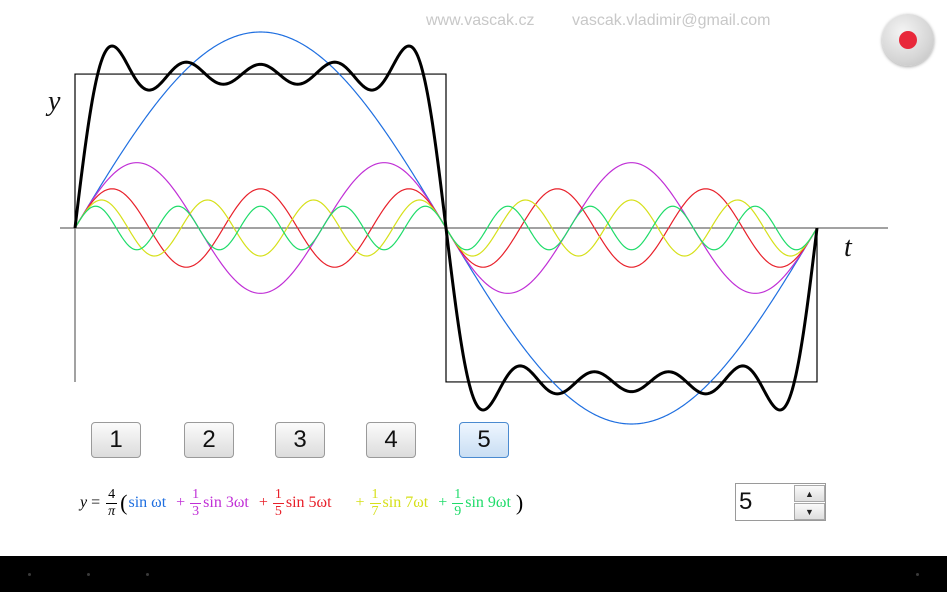  Describe the element at coordinates (278, 495) in the screenshot. I see `term-5-numerator: 1` at that location.